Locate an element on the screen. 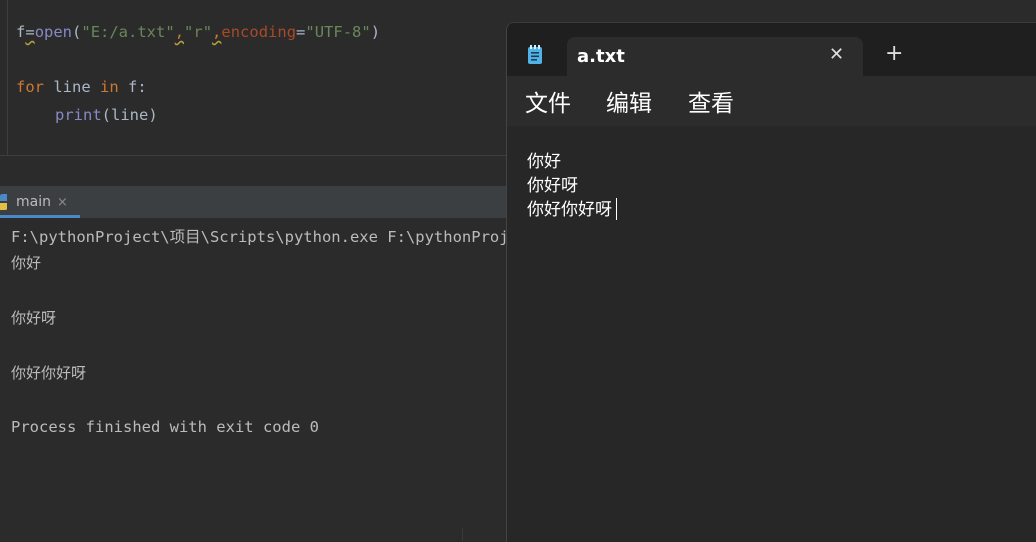  panel-splitter is located at coordinates (253, 170).